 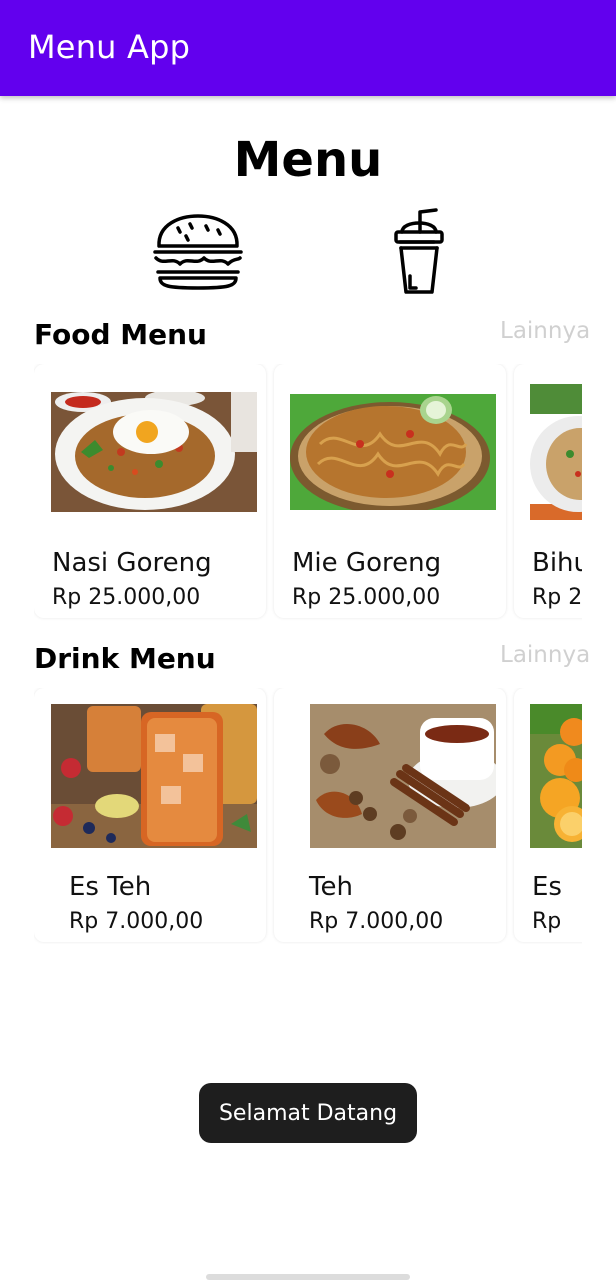 What do you see at coordinates (547, 921) in the screenshot?
I see `drink-price: Rp` at bounding box center [547, 921].